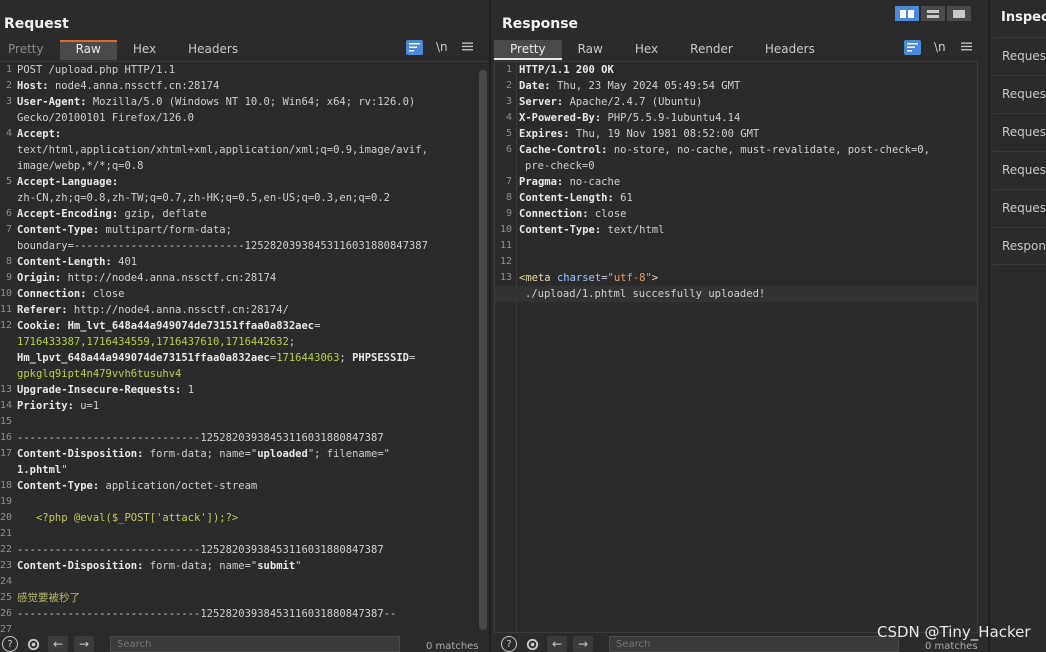  I want to click on code-token: ", so click(298, 566).